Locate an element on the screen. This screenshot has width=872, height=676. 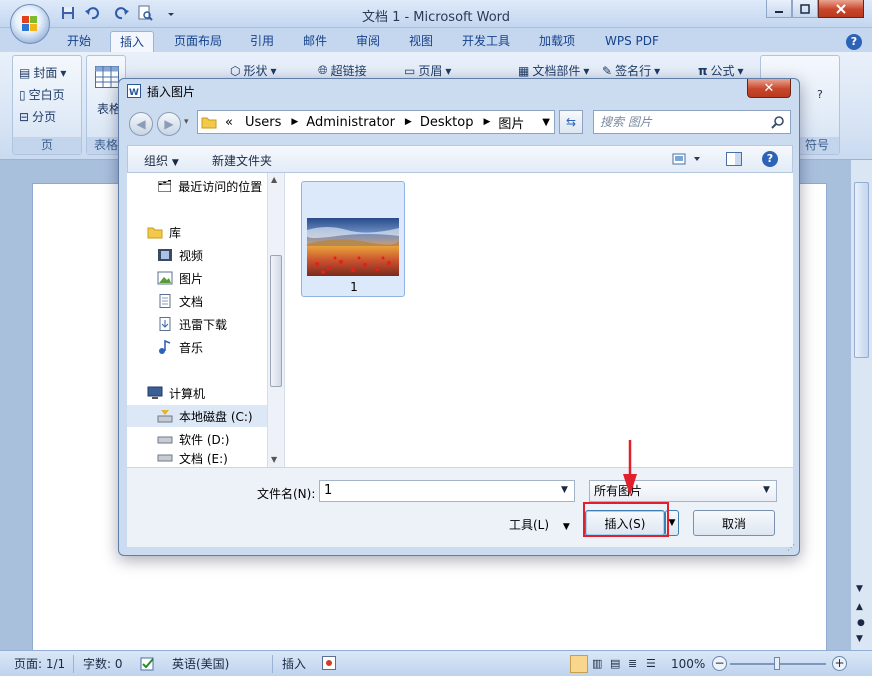
search-input: 搜索 图片 is located at coordinates (692, 122).